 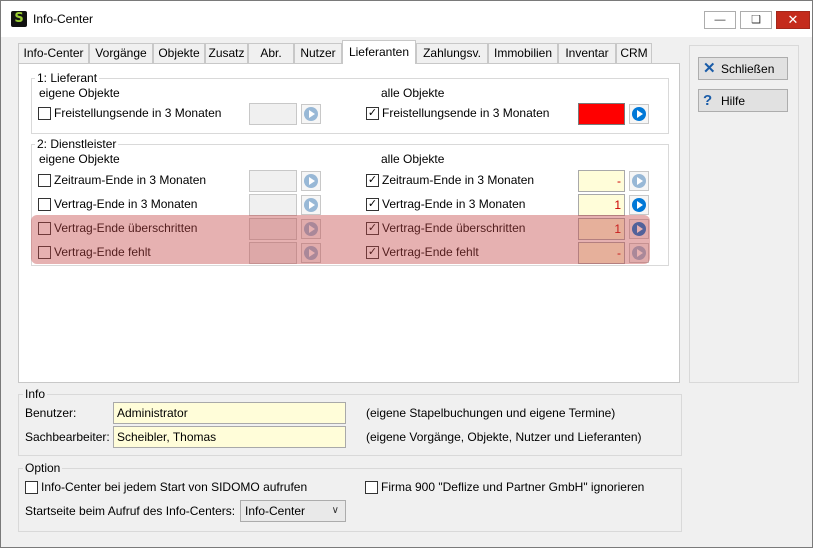 I want to click on close-window-button: ✕, so click(x=793, y=20).